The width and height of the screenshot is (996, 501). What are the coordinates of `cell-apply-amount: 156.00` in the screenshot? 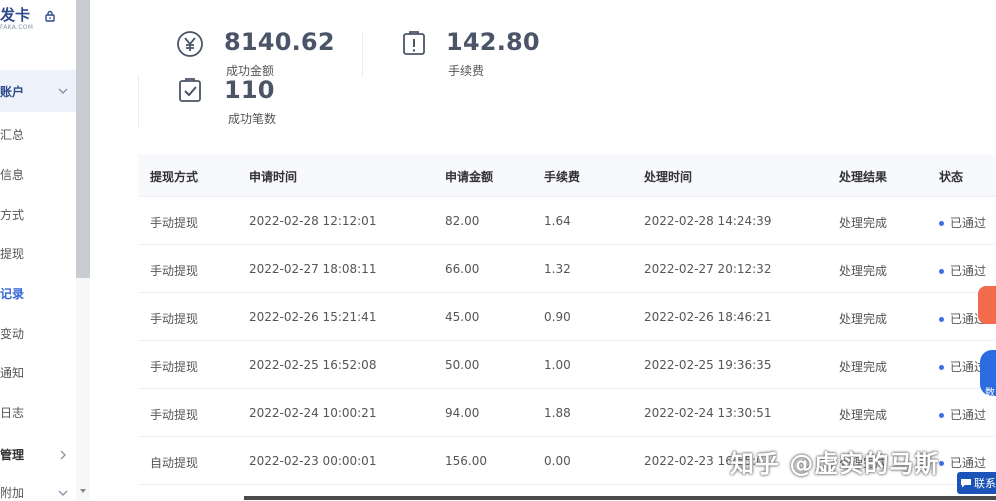 It's located at (466, 461).